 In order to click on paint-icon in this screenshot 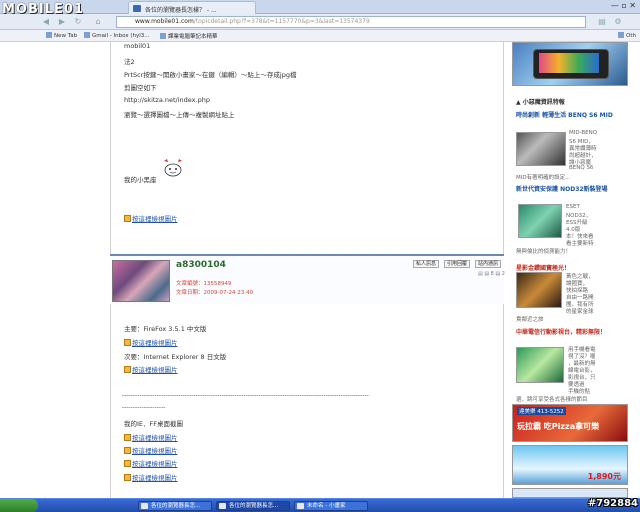, I will do `click(300, 506)`.